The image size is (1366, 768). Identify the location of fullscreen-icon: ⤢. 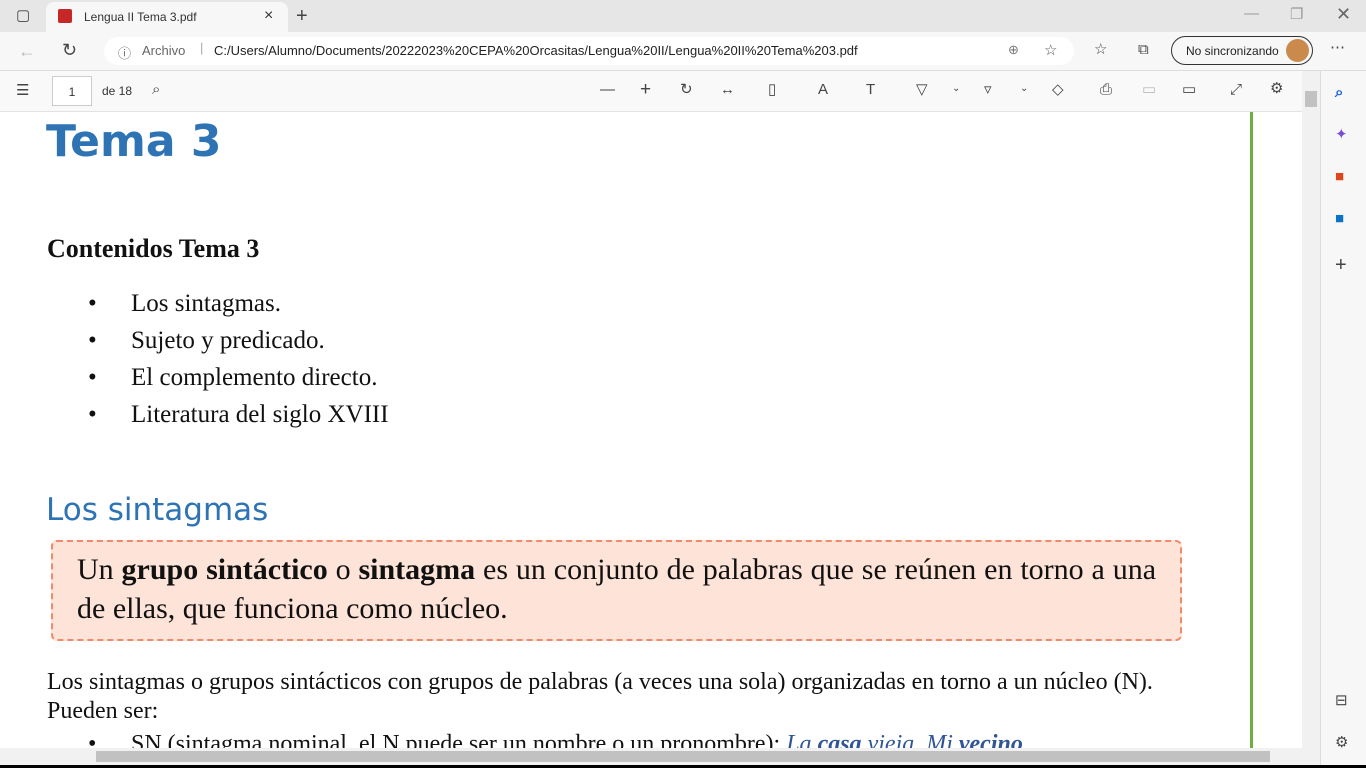
(1236, 89).